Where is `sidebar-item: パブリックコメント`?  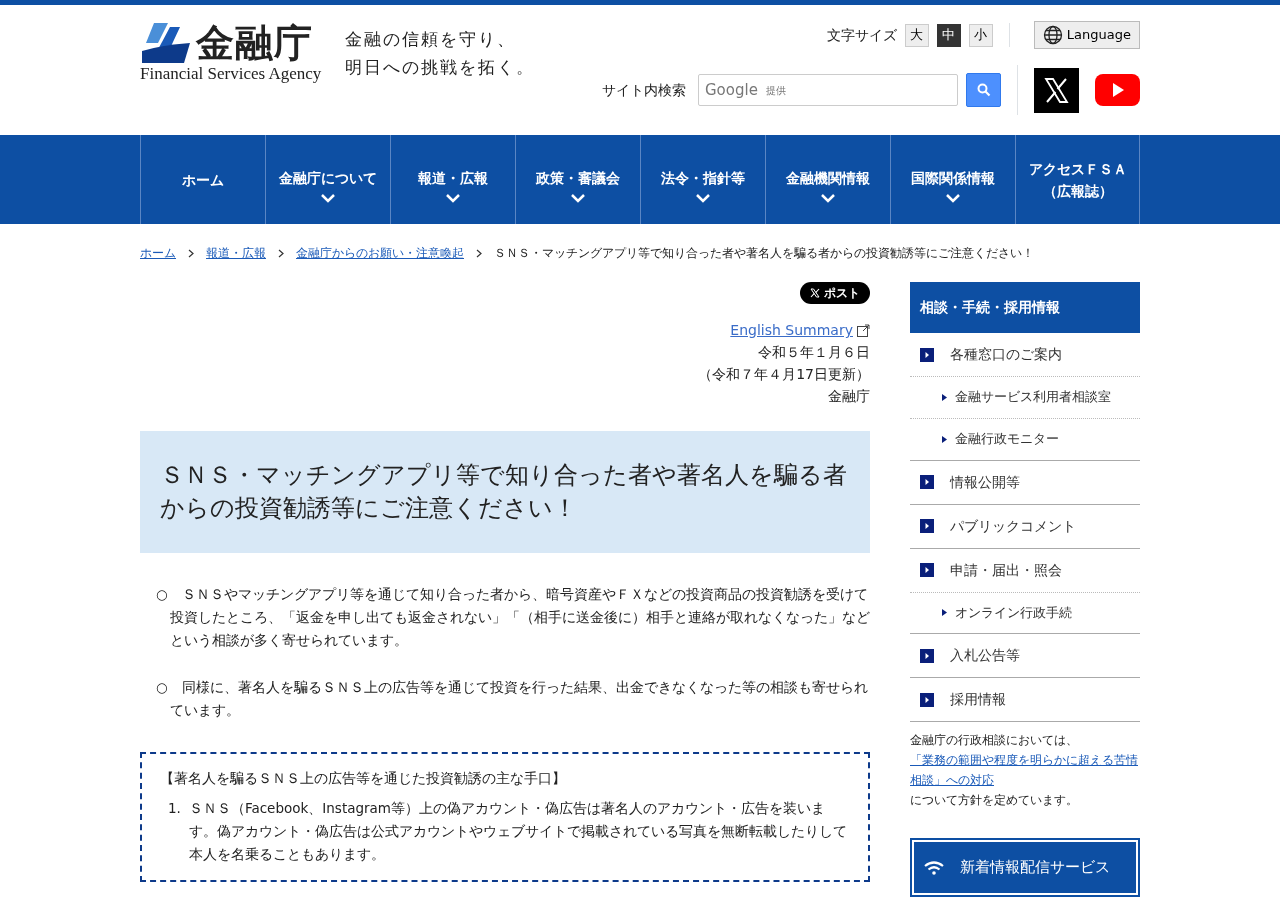 sidebar-item: パブリックコメント is located at coordinates (1025, 526).